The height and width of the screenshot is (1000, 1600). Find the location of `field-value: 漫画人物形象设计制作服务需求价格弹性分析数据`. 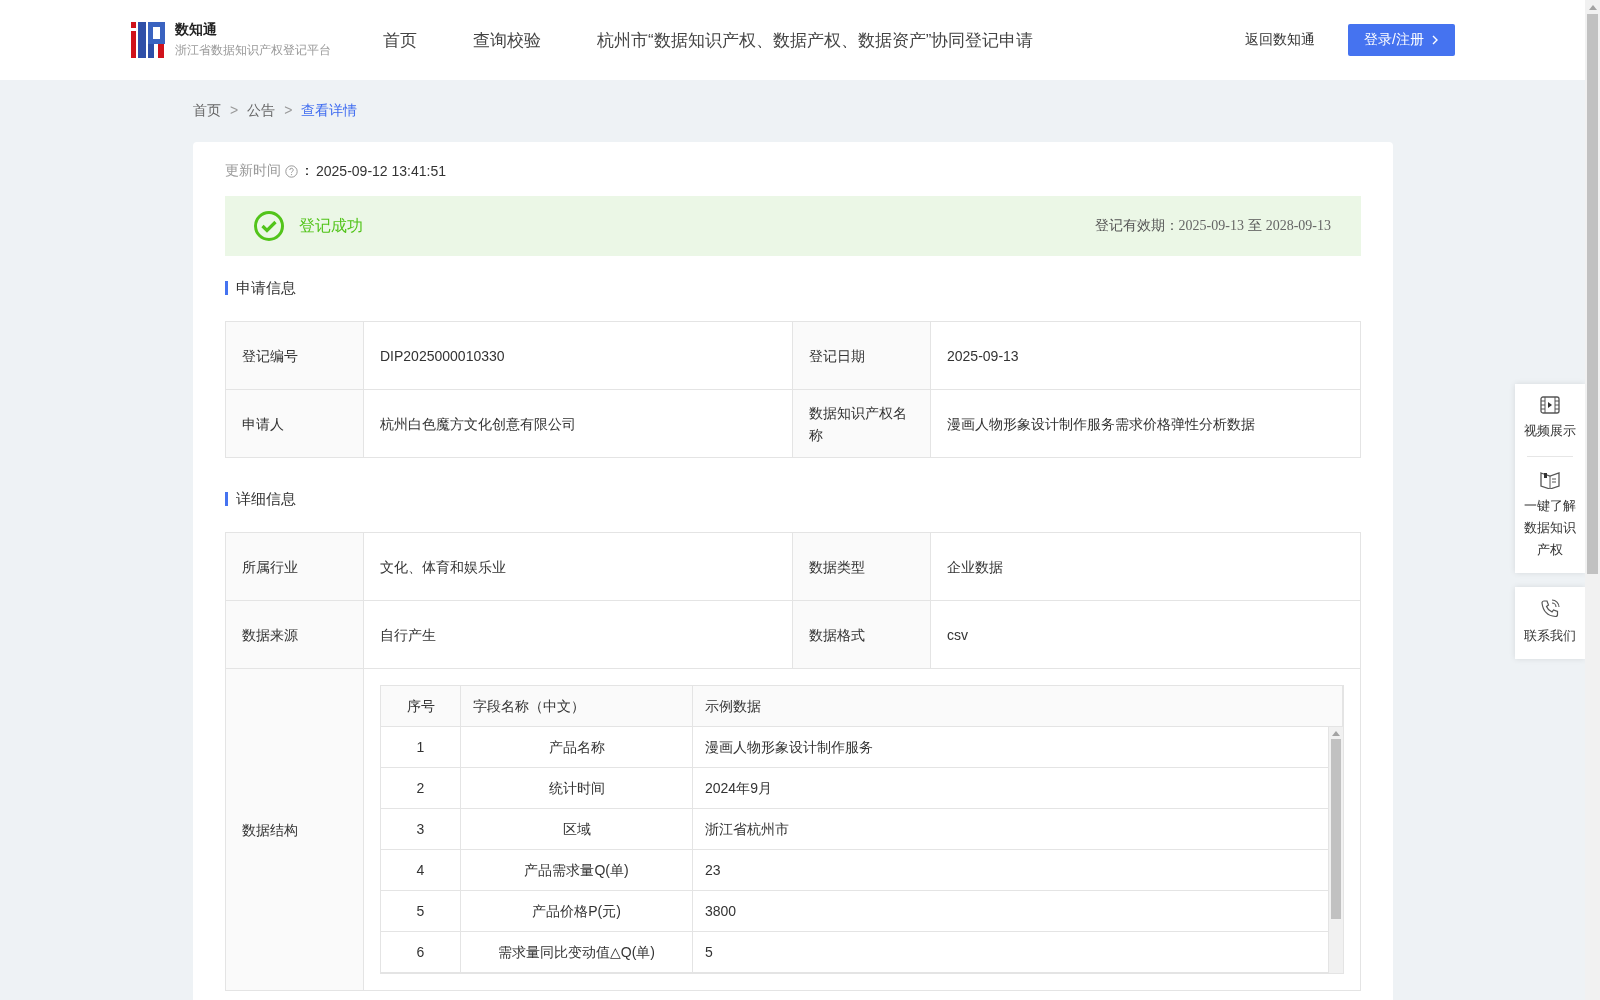

field-value: 漫画人物形象设计制作服务需求价格弹性分析数据 is located at coordinates (1146, 424).